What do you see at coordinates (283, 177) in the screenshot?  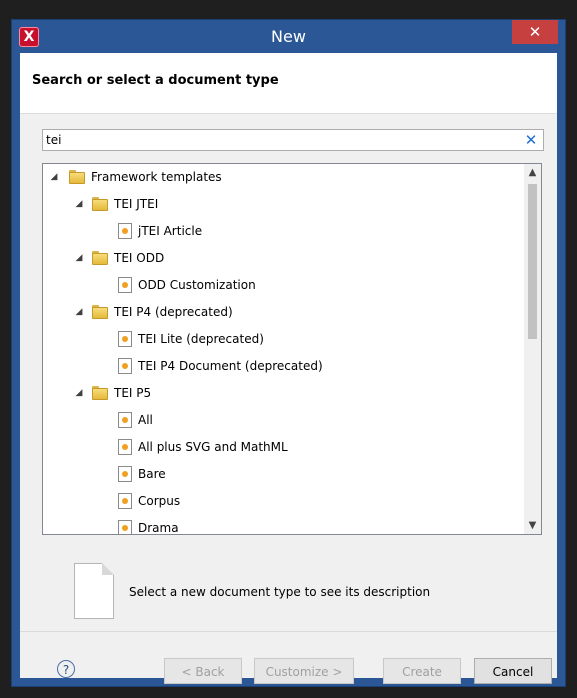 I see `tree-item-framework-templates: ◢ Framework templates` at bounding box center [283, 177].